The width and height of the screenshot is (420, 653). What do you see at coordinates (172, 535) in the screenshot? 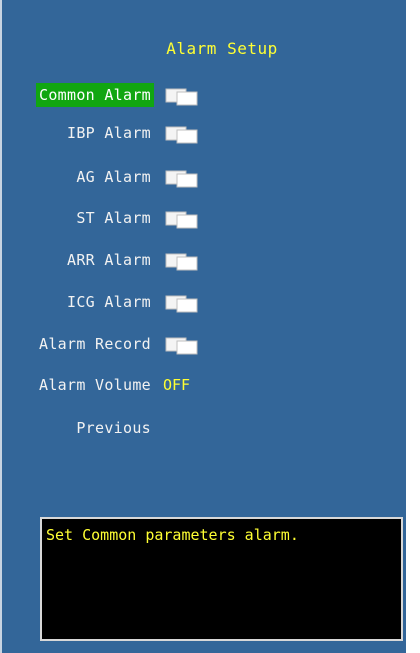
I see `help-message-text: Set Common parameters alarm.` at bounding box center [172, 535].